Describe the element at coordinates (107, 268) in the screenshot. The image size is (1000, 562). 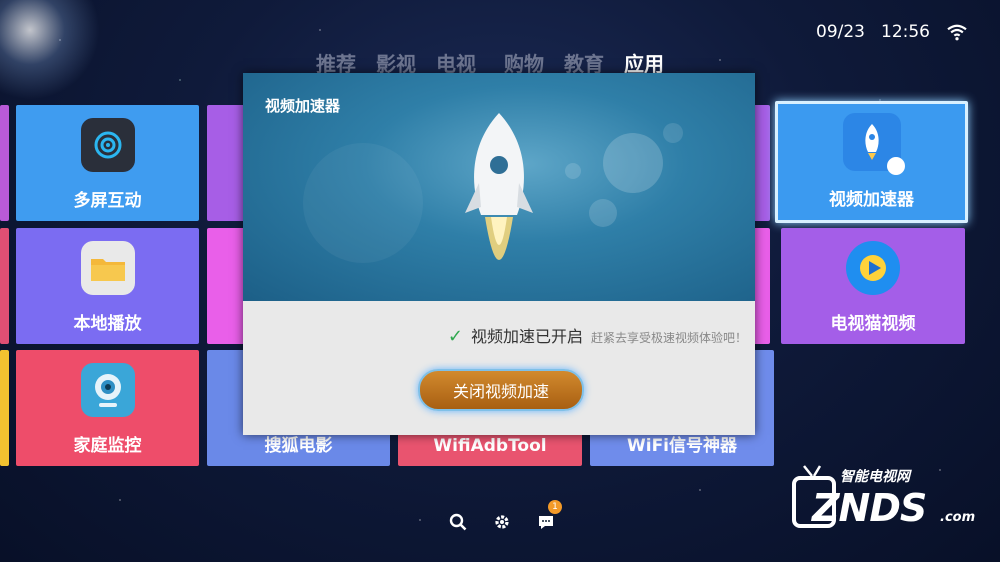
I see `folder-icon` at that location.